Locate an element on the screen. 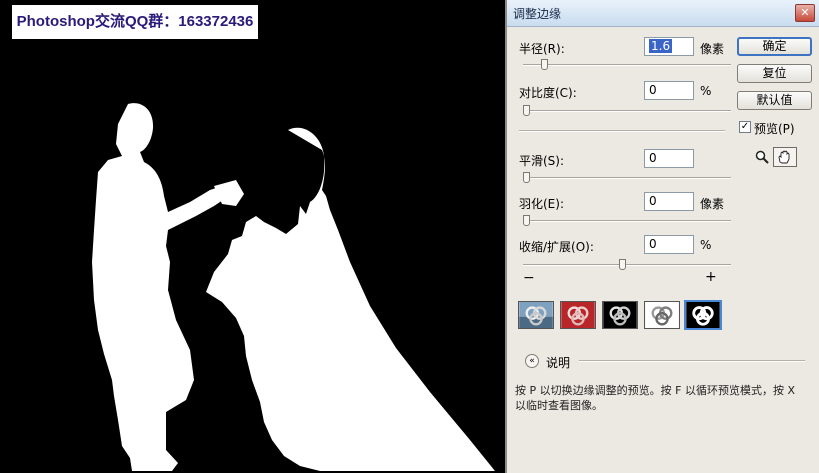 This screenshot has width=819, height=473. contract-expand-unit: % is located at coordinates (706, 245).